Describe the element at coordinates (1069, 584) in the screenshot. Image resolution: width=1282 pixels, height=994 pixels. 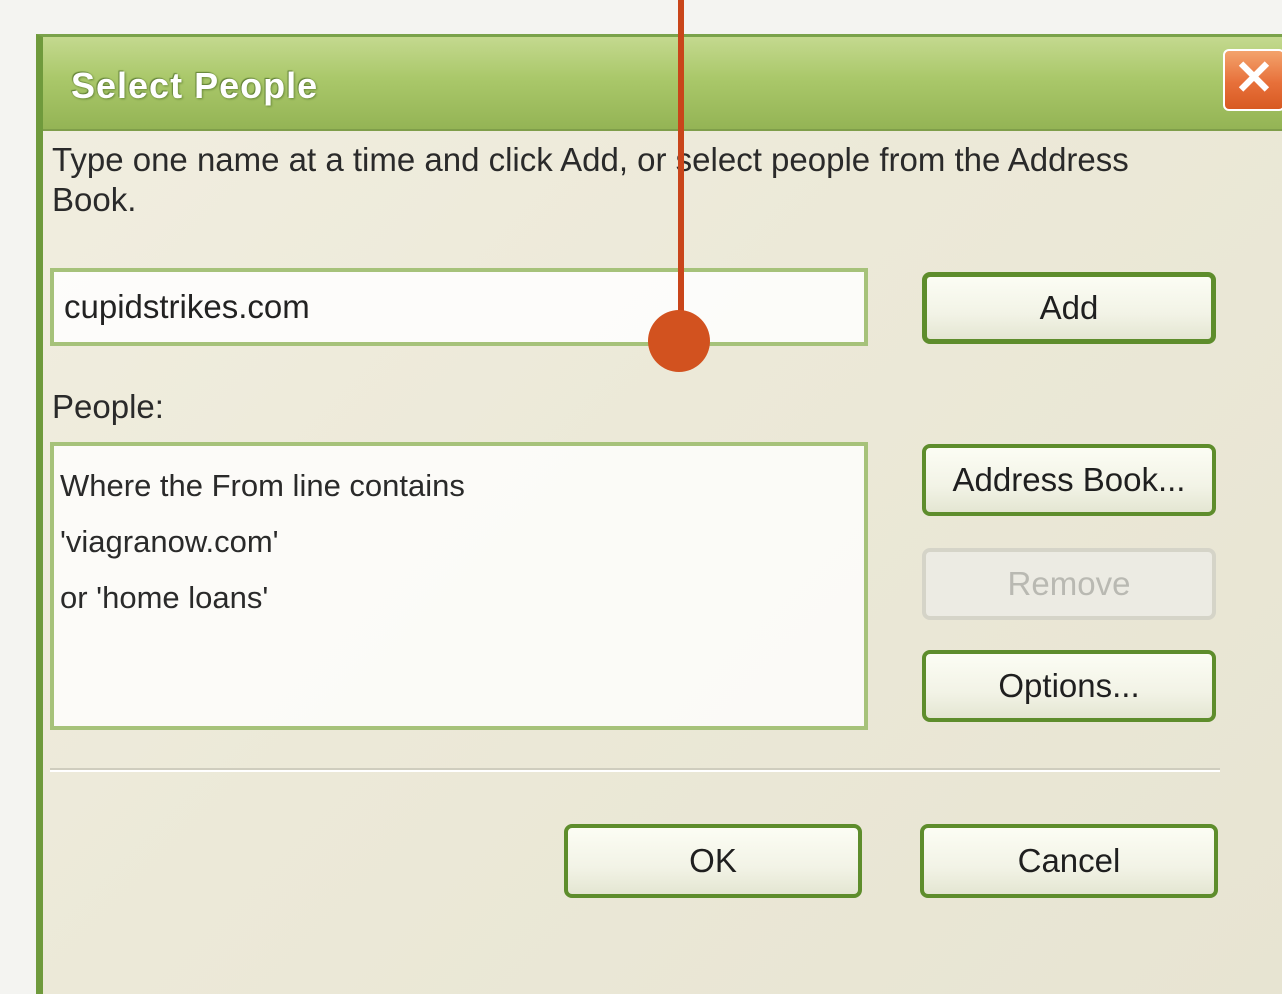
I see `remove-button: Remove` at that location.